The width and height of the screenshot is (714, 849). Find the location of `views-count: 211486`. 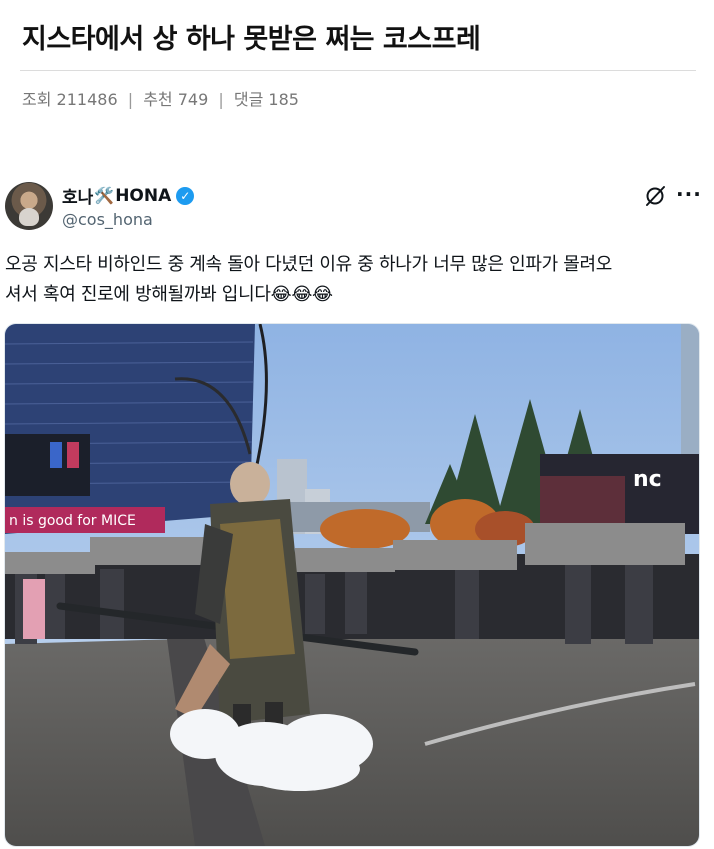

views-count: 211486 is located at coordinates (87, 99).